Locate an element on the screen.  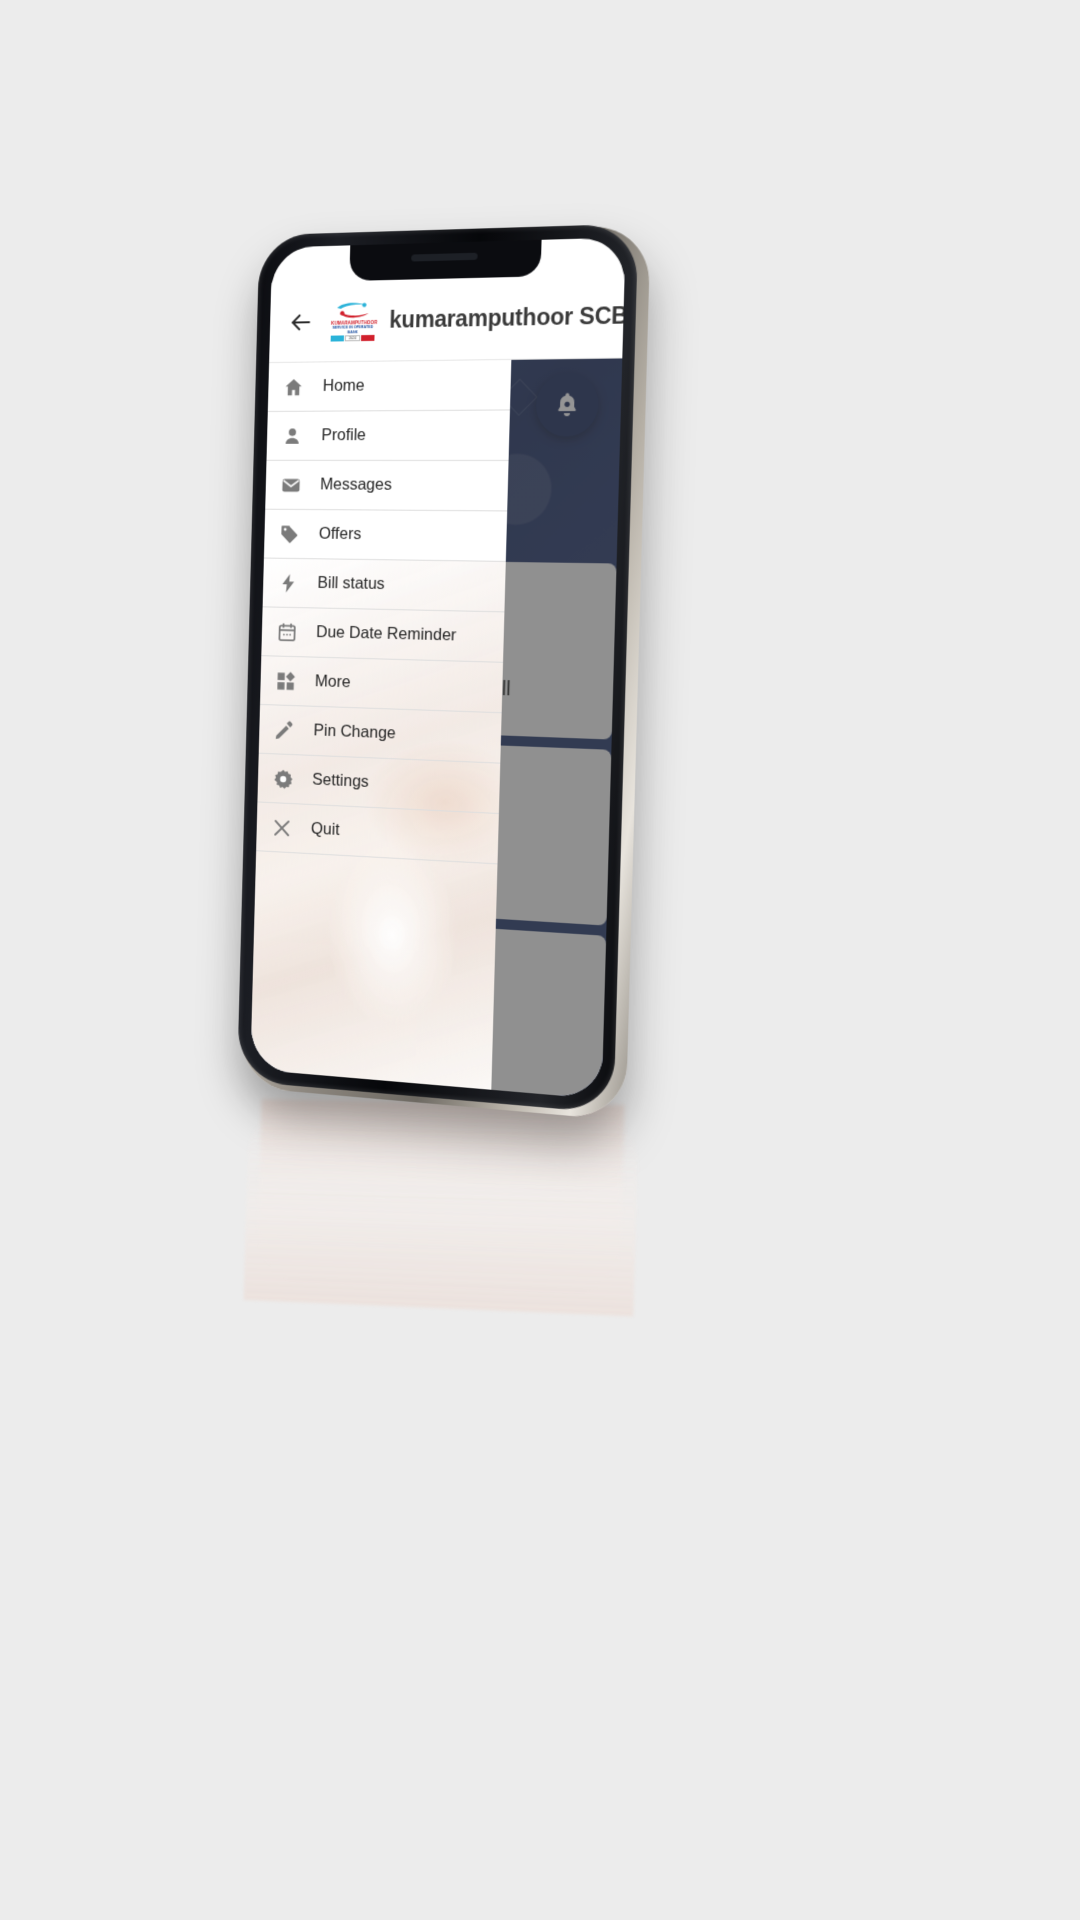
back-button is located at coordinates (301, 322).